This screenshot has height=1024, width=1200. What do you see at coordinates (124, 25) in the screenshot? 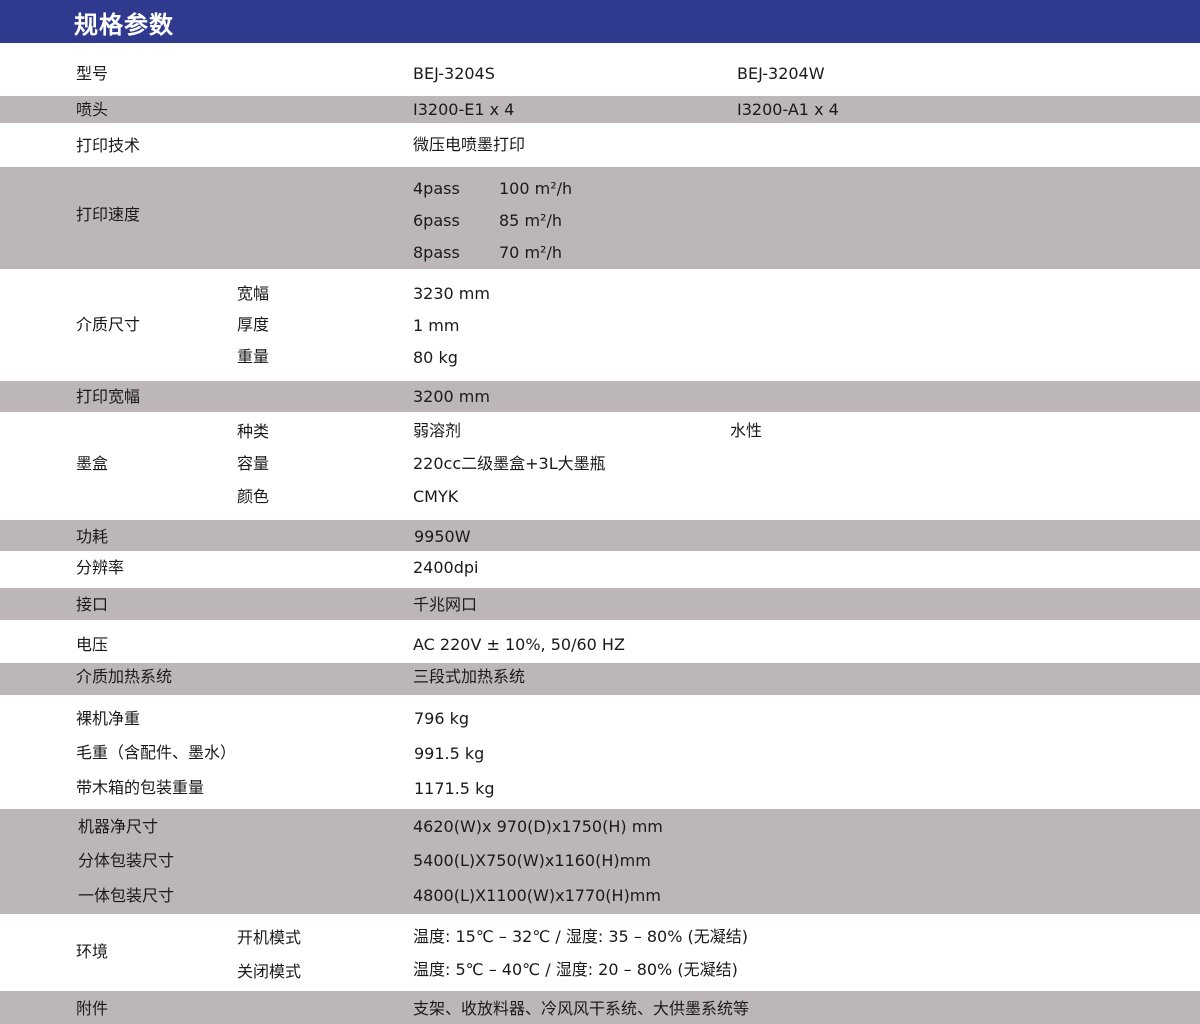
I see `page-title: 规格参数` at bounding box center [124, 25].